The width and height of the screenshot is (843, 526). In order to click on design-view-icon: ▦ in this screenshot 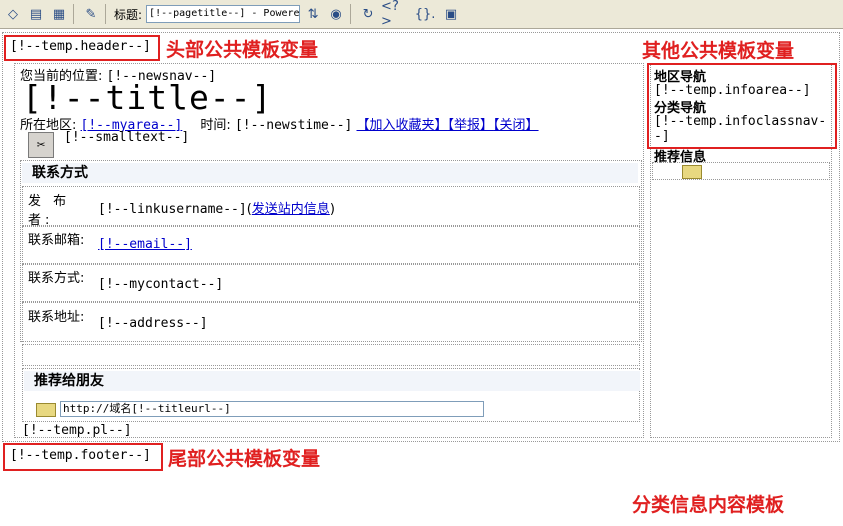, I will do `click(59, 14)`.